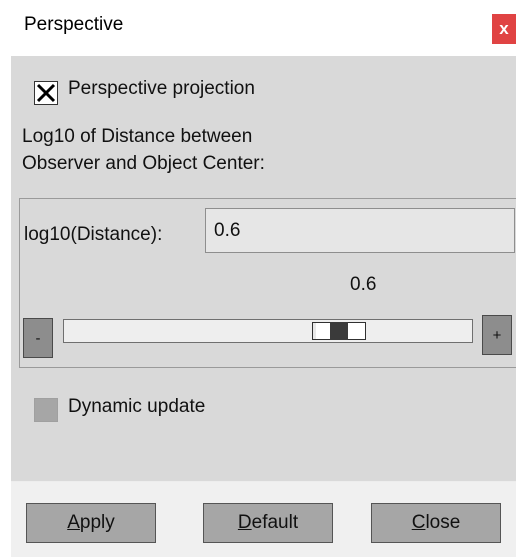  What do you see at coordinates (275, 522) in the screenshot?
I see `default-label-rest: efault` at bounding box center [275, 522].